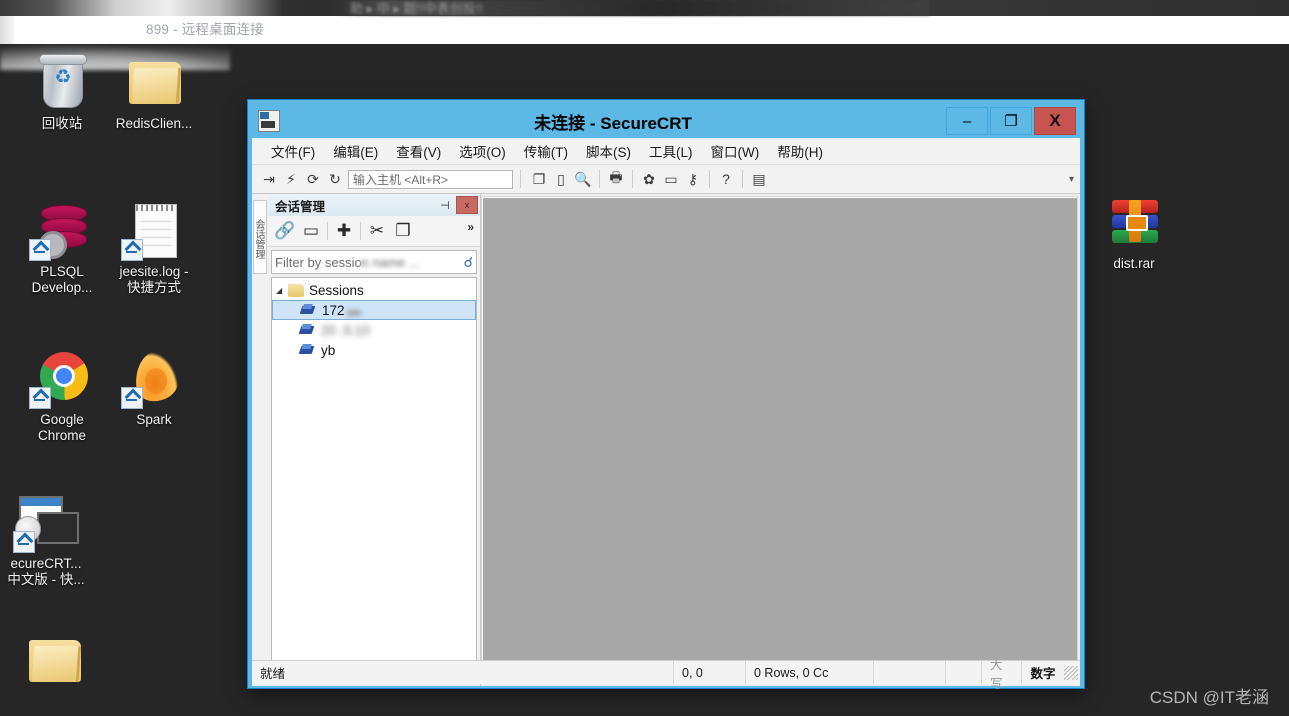  What do you see at coordinates (63, 77) in the screenshot?
I see `recycle-symbol-icon: ♻` at bounding box center [63, 77].